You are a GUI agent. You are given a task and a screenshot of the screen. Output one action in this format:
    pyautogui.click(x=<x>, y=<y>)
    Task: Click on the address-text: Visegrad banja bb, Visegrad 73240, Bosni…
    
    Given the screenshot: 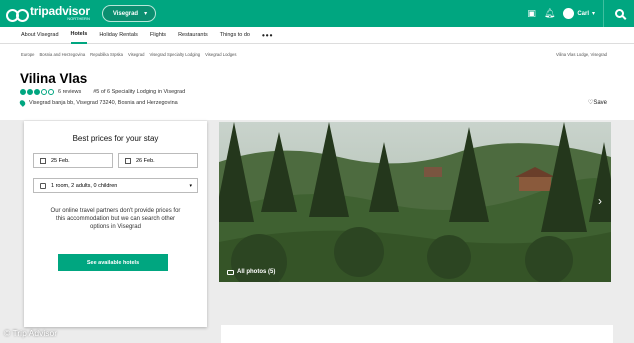 What is the action you would take?
    pyautogui.click(x=103, y=103)
    